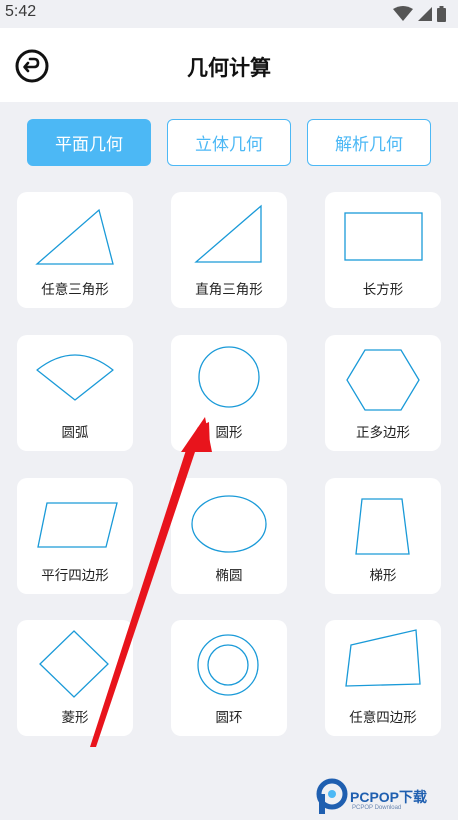  What do you see at coordinates (383, 433) in the screenshot?
I see `shape-label: 正多边形` at bounding box center [383, 433].